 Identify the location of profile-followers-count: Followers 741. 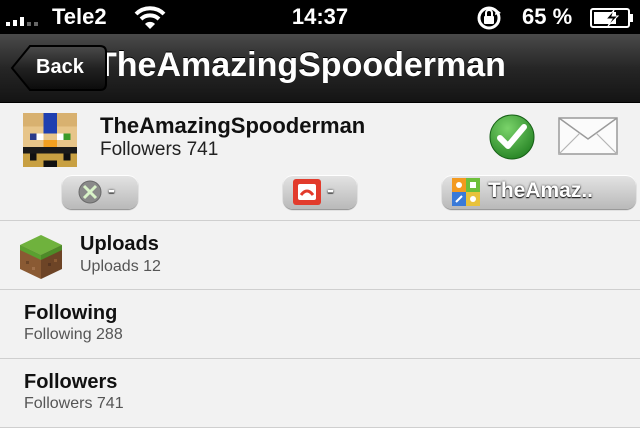
(159, 149).